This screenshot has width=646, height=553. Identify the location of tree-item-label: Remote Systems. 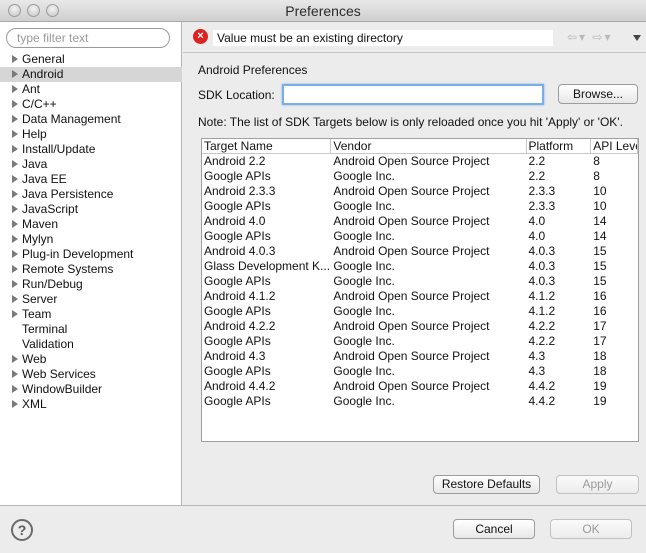
(68, 269).